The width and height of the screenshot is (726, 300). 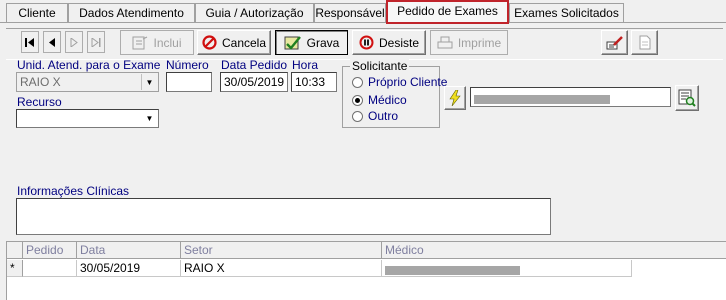 I want to click on solicitante-name-field, so click(x=570, y=97).